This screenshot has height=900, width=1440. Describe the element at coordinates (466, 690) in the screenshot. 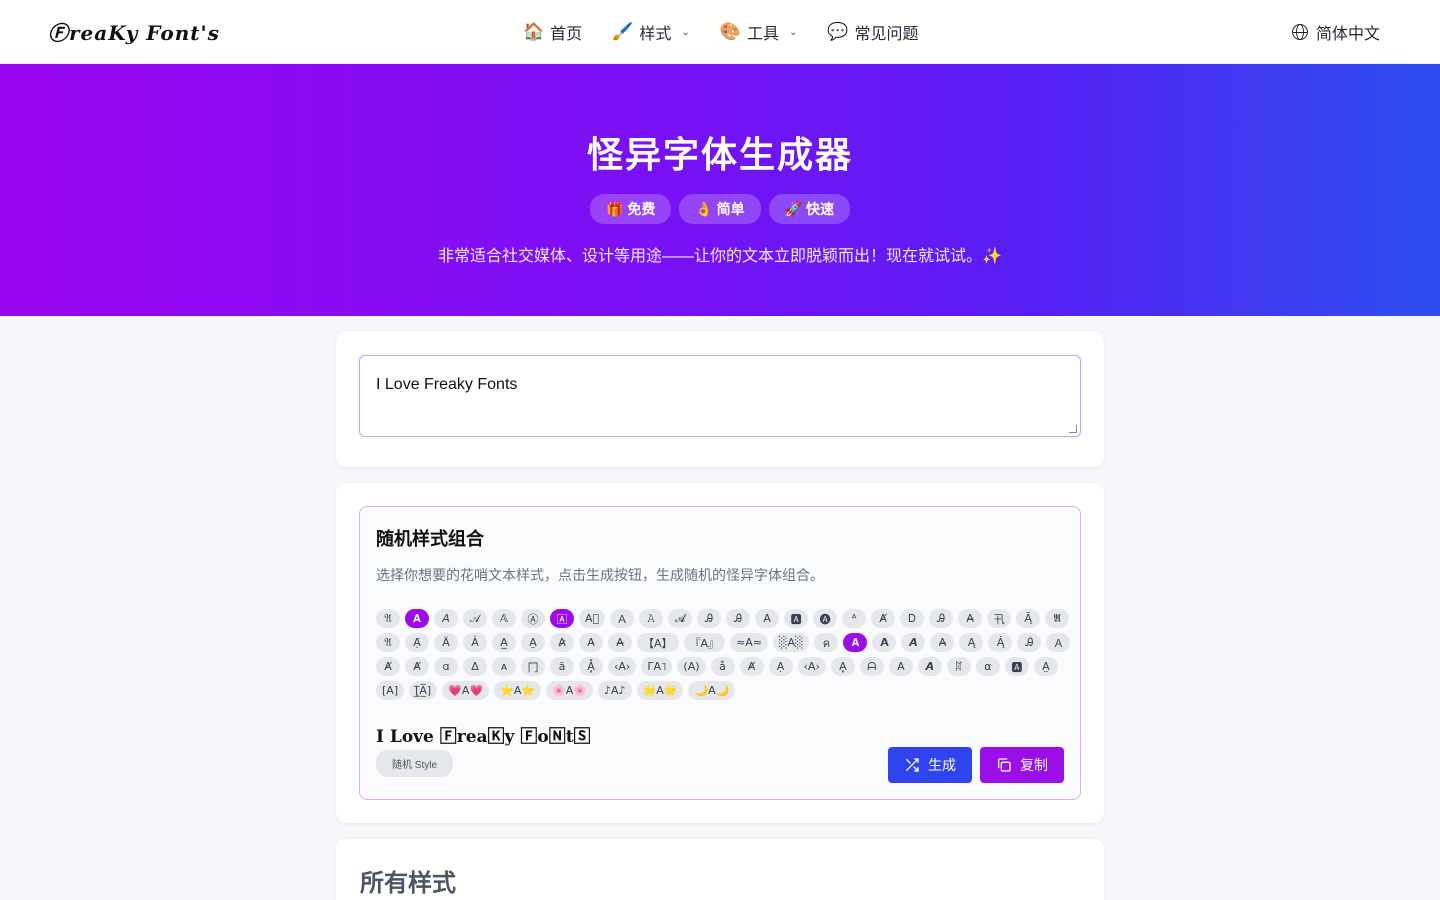

I see `style-chip: 💗A💗` at that location.